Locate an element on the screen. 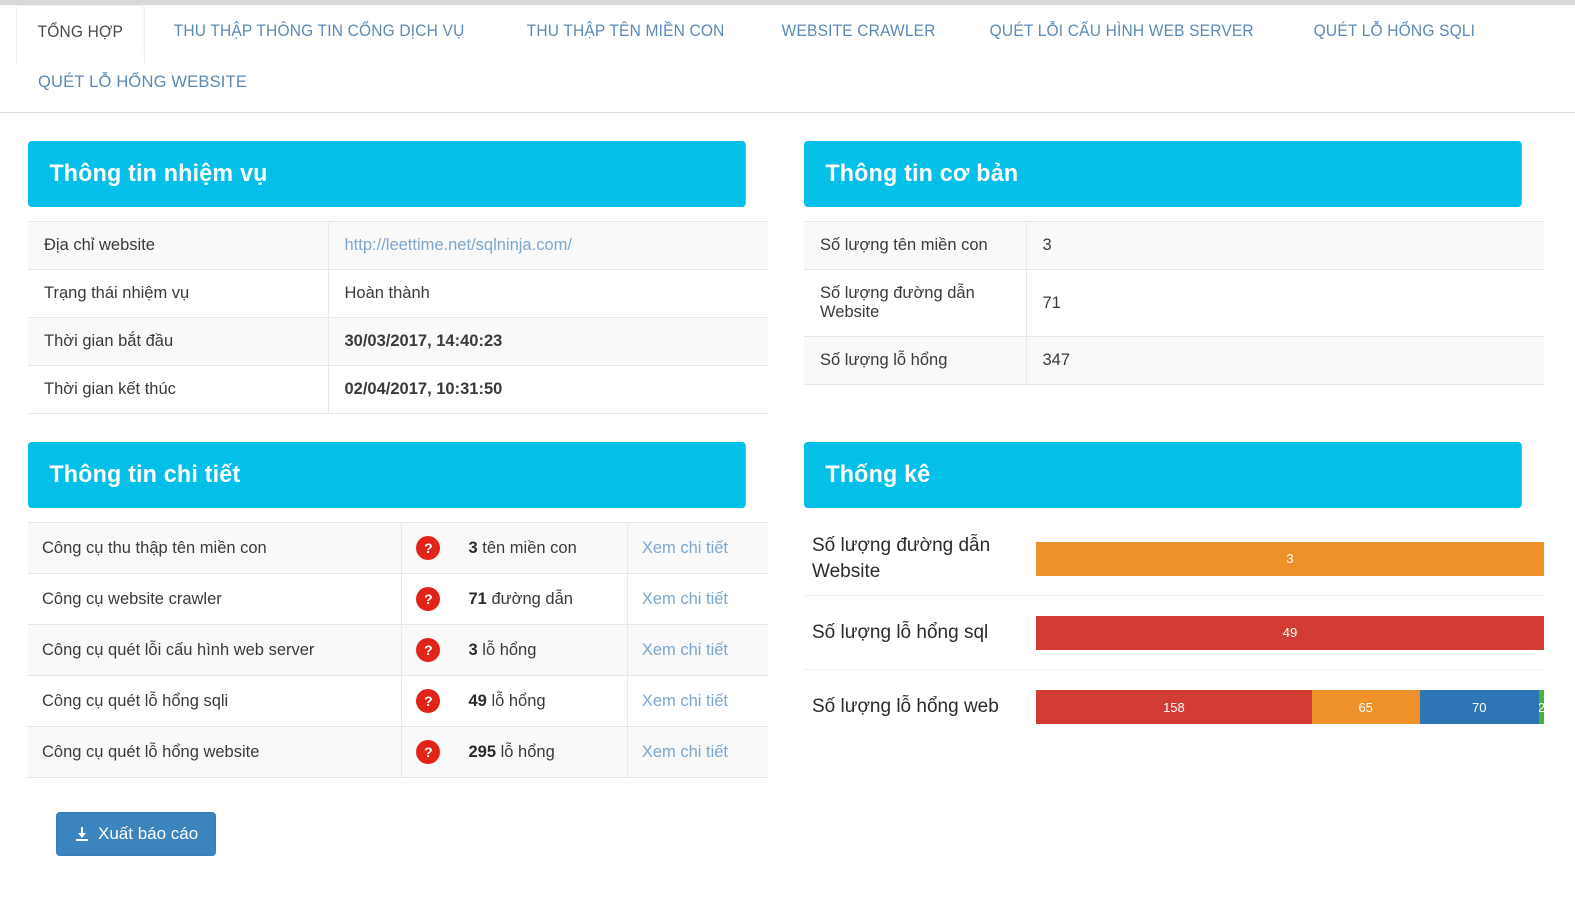  chart-bar: 49 is located at coordinates (1290, 632).